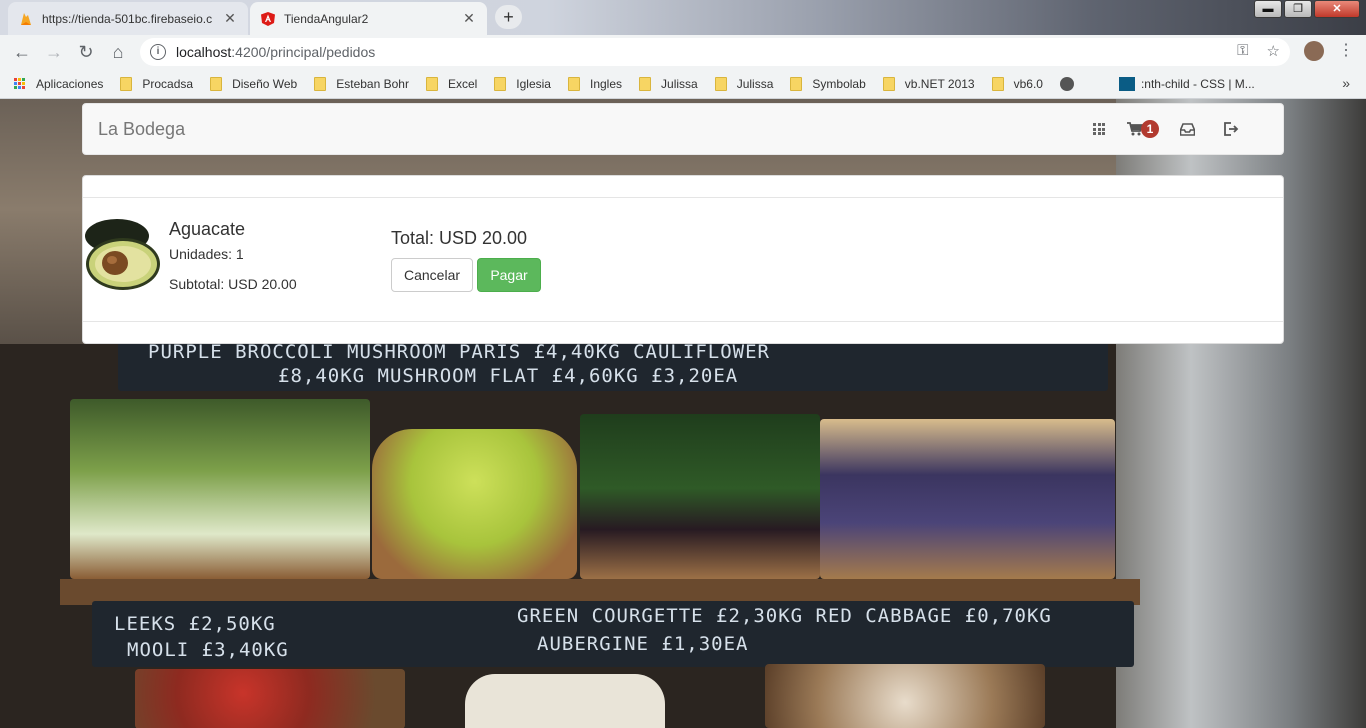  Describe the element at coordinates (967, 499) in the screenshot. I see `cabbage-crate` at that location.